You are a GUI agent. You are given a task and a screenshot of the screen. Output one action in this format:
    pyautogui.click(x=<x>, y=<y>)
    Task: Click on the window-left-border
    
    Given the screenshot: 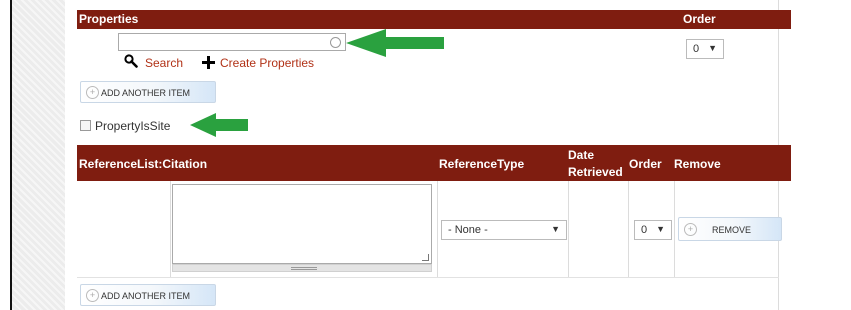 What is the action you would take?
    pyautogui.click(x=6, y=155)
    